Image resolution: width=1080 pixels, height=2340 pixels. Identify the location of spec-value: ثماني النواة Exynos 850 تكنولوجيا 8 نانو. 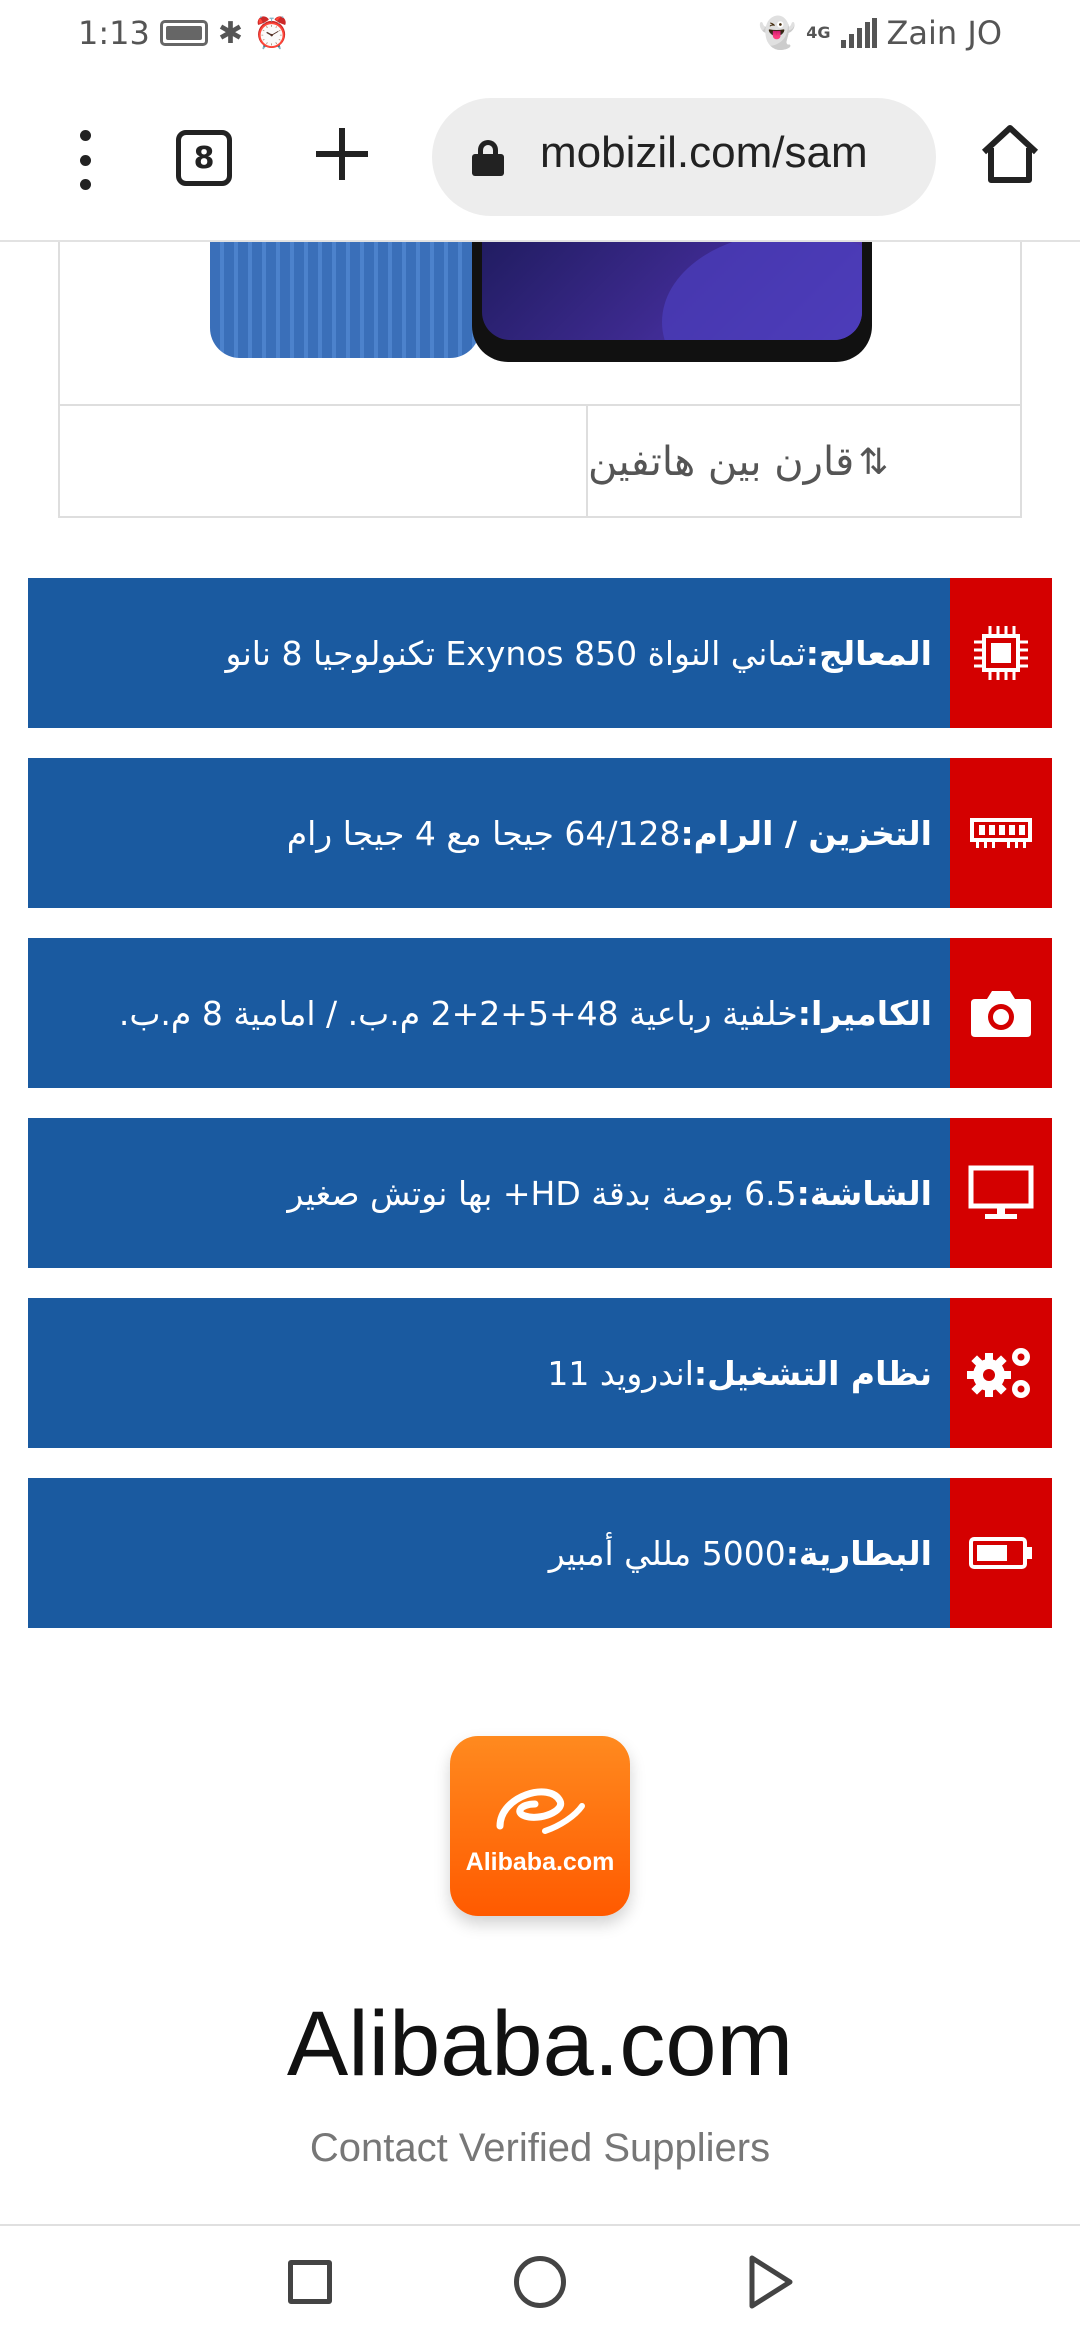
(515, 653).